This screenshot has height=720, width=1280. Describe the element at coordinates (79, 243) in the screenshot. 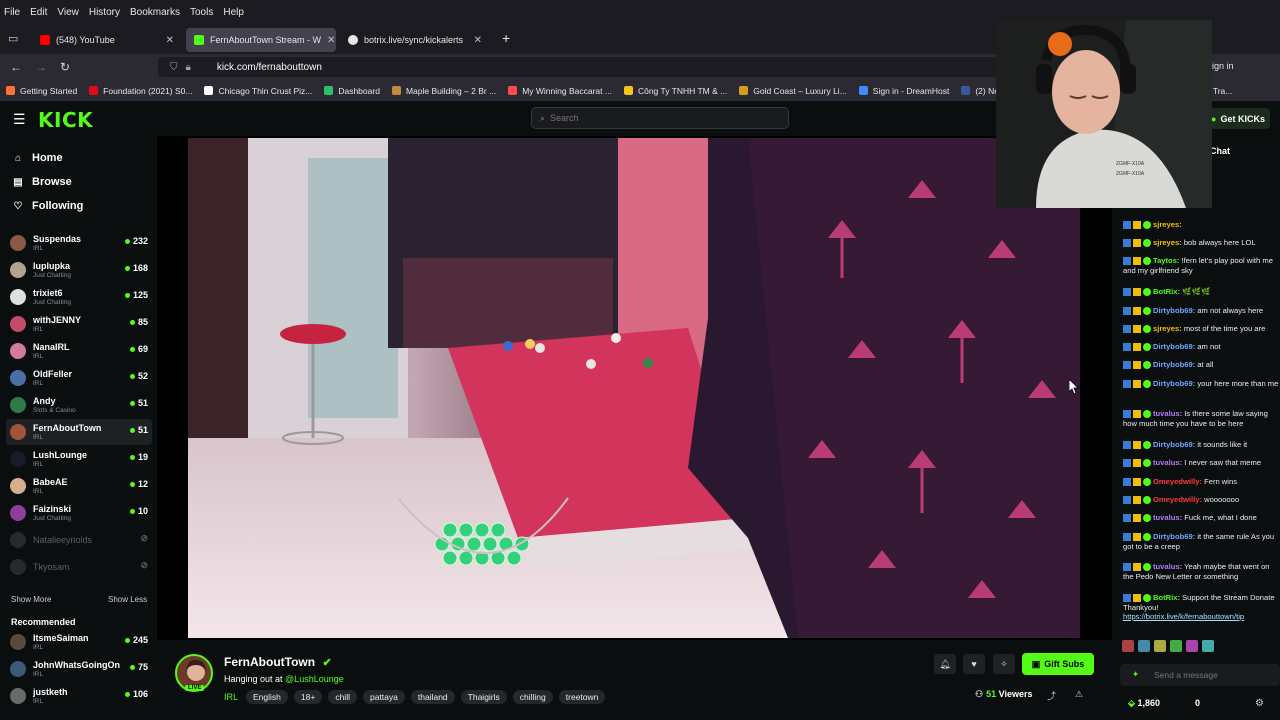

I see `channel-item: Suspendas IRL 232` at that location.